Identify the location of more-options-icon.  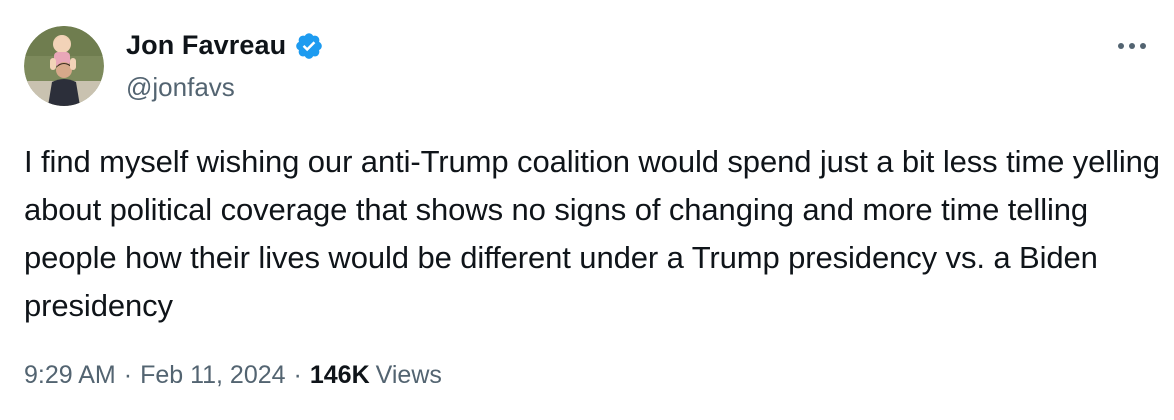
(1132, 46).